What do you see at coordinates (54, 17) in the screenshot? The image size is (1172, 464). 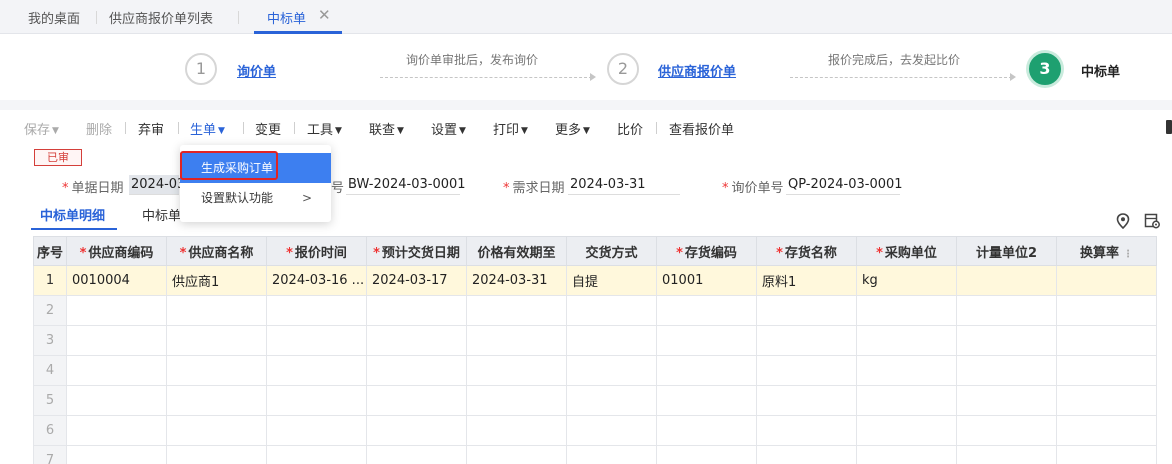 I see `tab-my-desktop: 我的桌面` at bounding box center [54, 17].